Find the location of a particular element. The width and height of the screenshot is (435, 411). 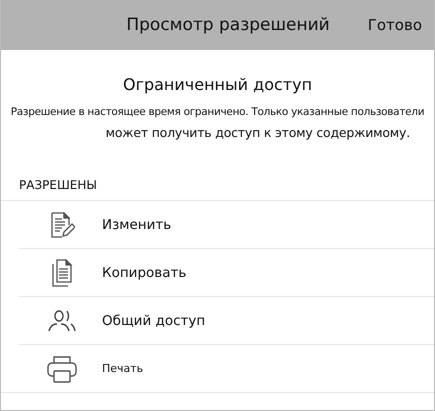

document-pencil-icon is located at coordinates (61, 225).